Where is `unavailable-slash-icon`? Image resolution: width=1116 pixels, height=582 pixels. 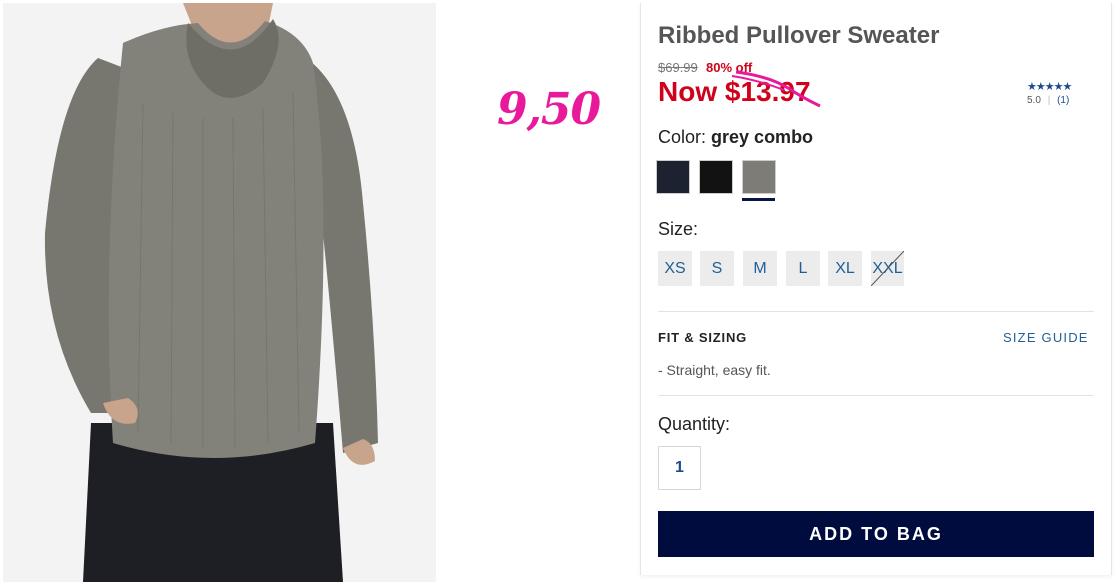
unavailable-slash-icon is located at coordinates (887, 268).